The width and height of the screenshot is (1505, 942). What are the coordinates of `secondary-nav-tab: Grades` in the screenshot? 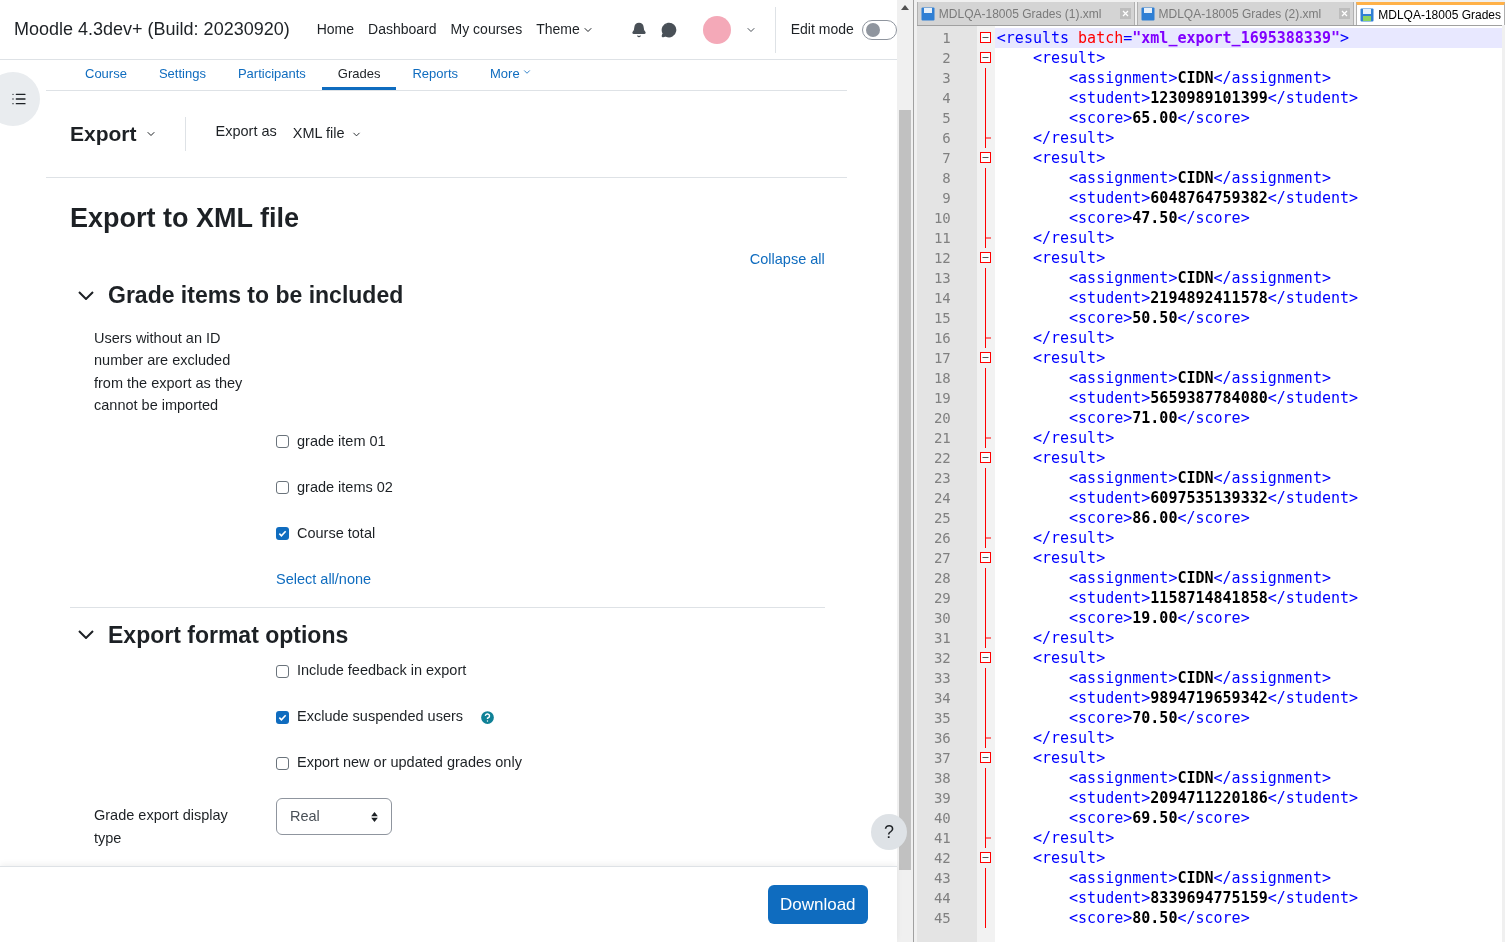 It's located at (359, 77).